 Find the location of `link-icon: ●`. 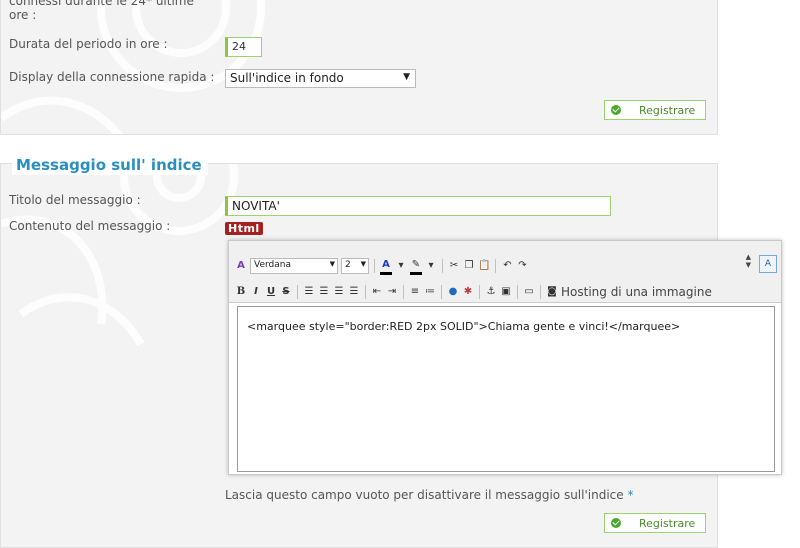

link-icon: ● is located at coordinates (453, 292).